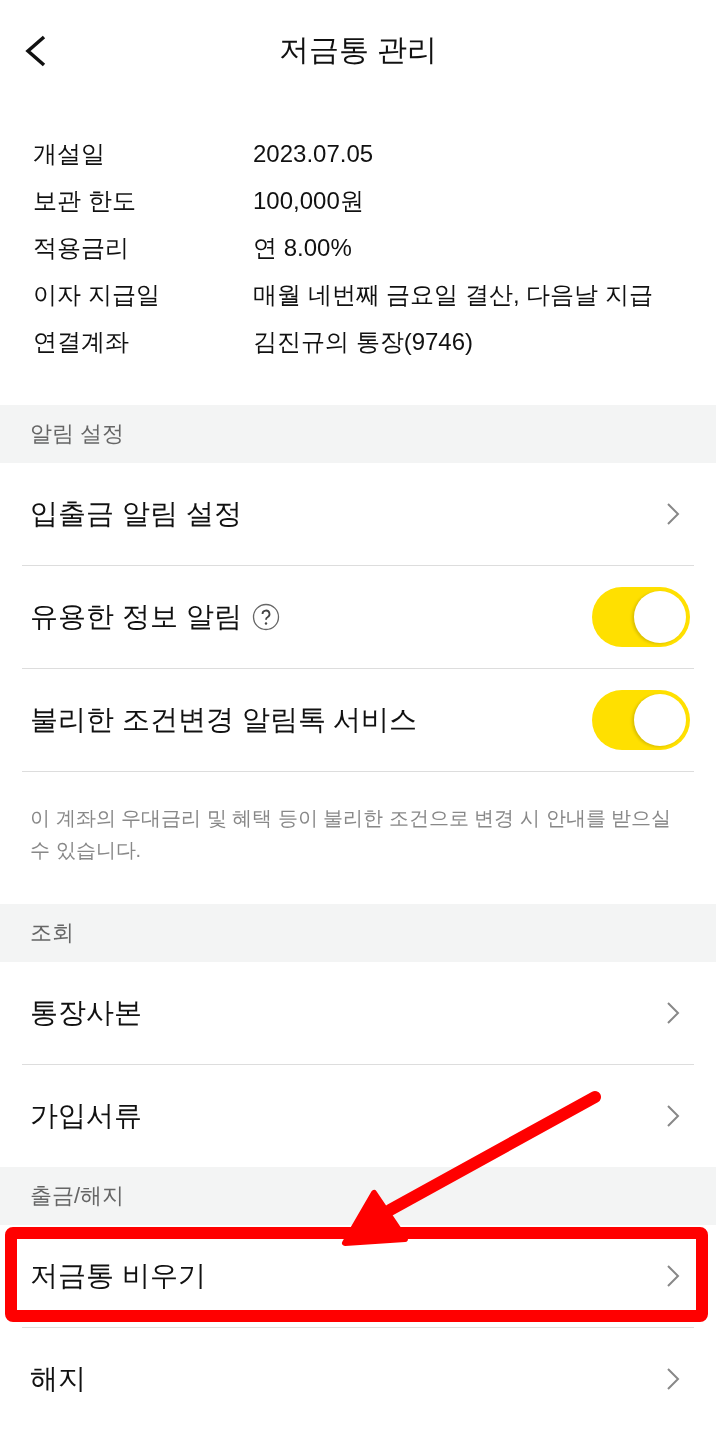 The width and height of the screenshot is (716, 1446). What do you see at coordinates (358, 933) in the screenshot?
I see `section-header: 조회` at bounding box center [358, 933].